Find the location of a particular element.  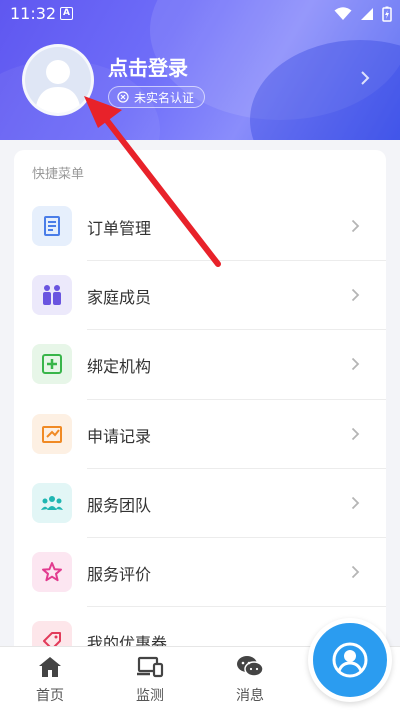

menu-item-label: 绑定机构 is located at coordinates (119, 367).